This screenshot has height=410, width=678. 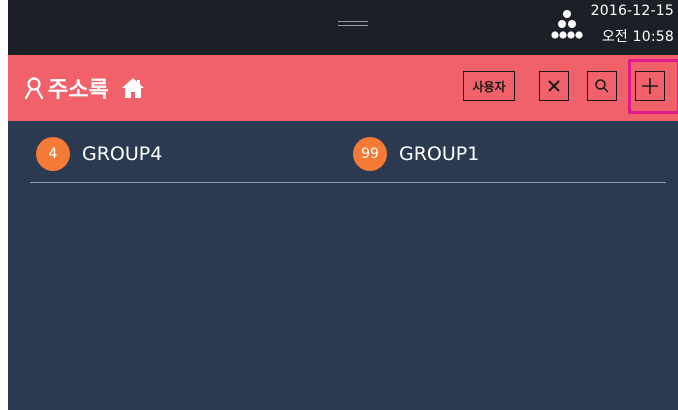 I want to click on page-title: 주소록, so click(x=78, y=90).